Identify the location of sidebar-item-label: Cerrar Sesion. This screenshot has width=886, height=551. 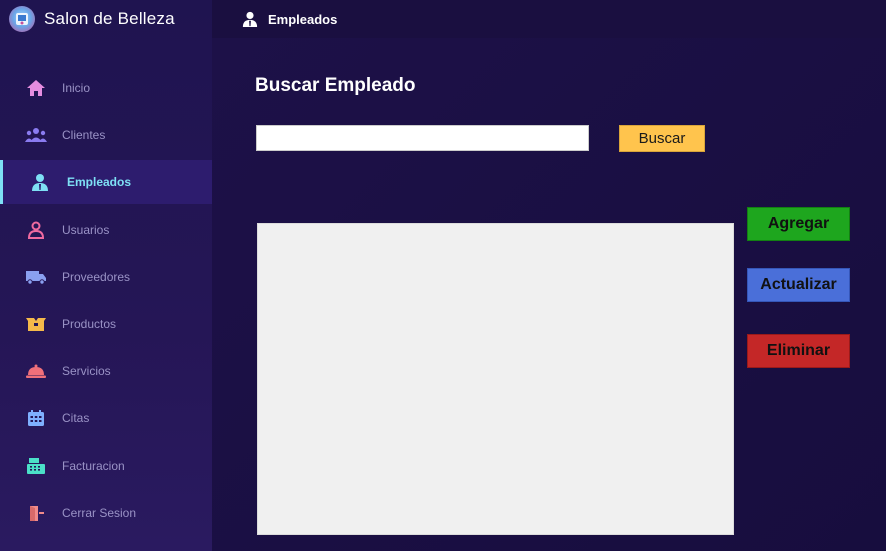
(99, 512).